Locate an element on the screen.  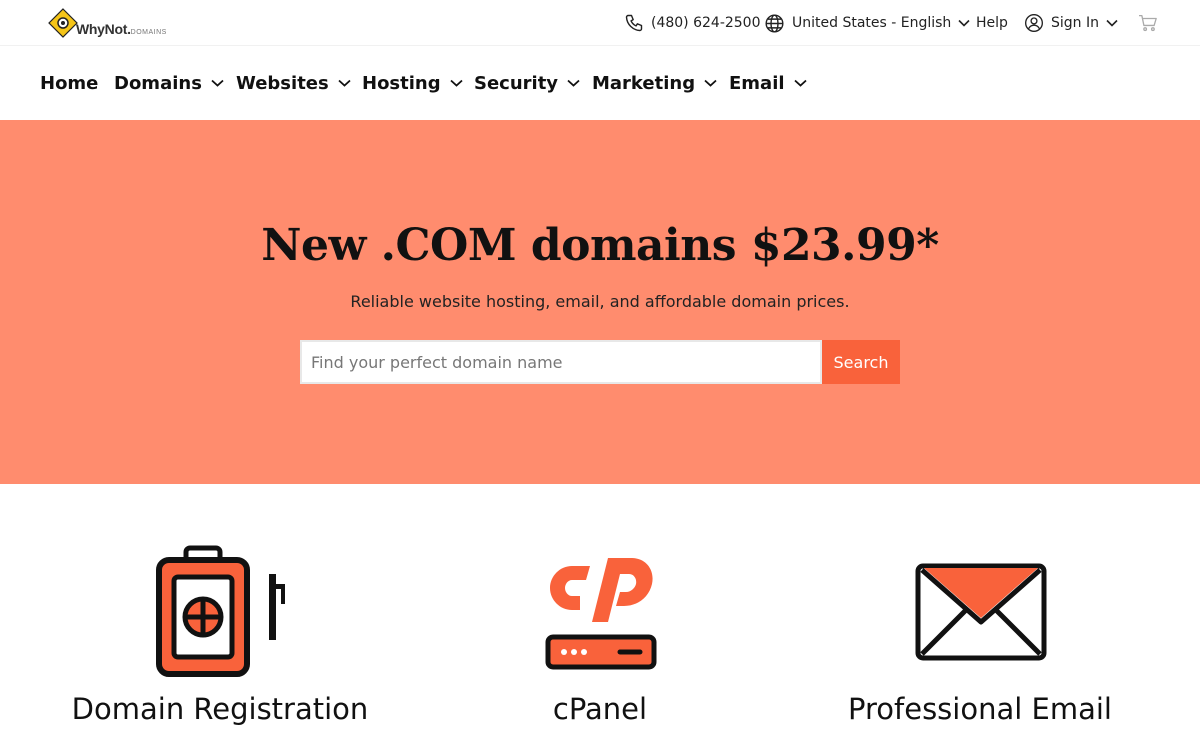
logo-diamond-icon is located at coordinates (63, 23).